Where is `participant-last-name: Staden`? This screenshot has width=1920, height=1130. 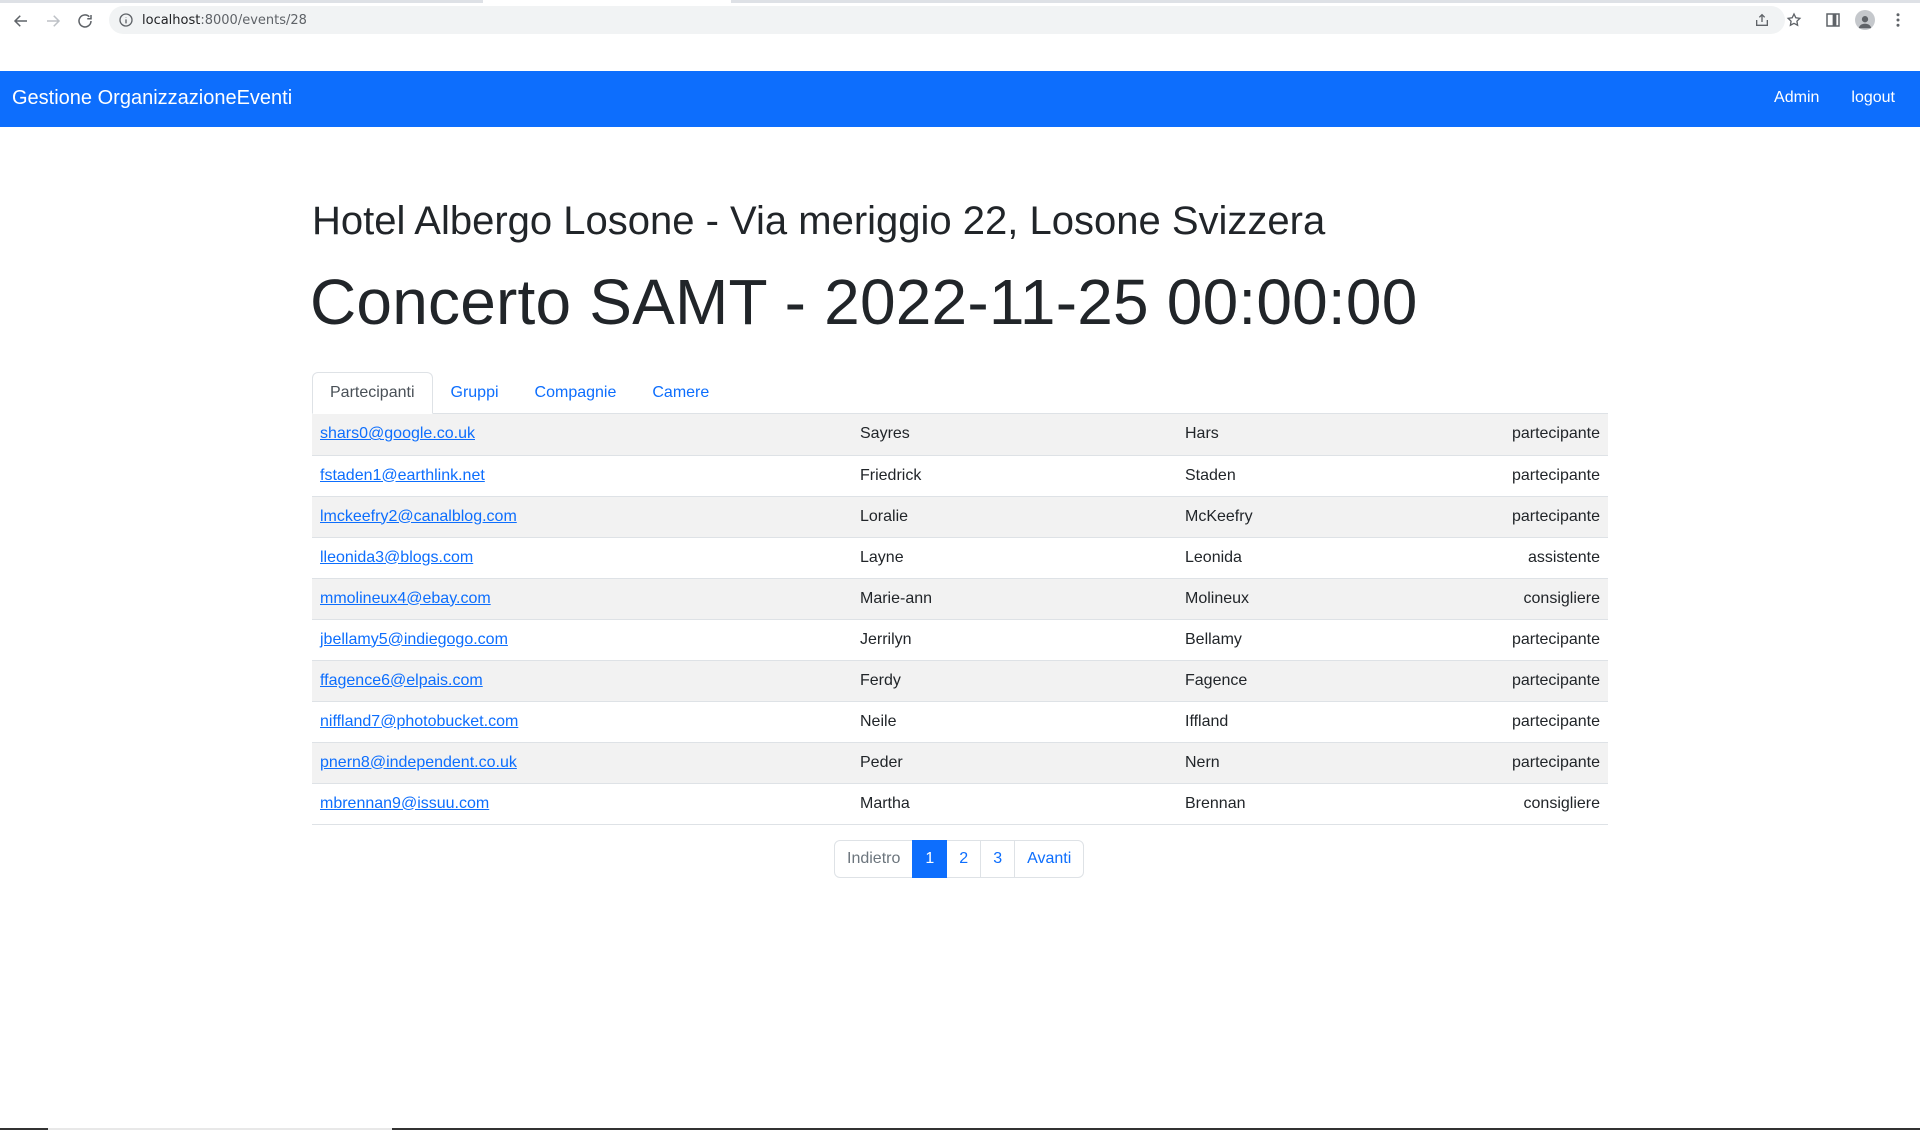 participant-last-name: Staden is located at coordinates (1339, 476).